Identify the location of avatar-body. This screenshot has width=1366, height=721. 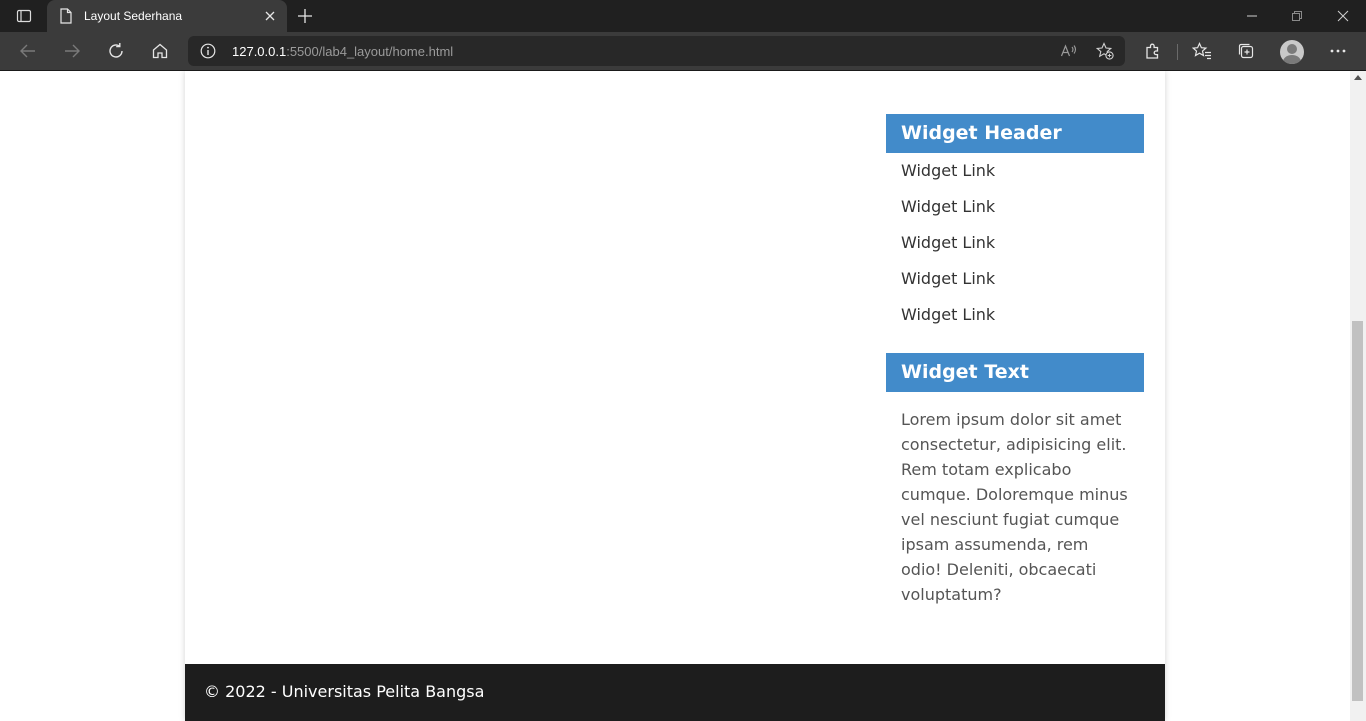
(1292, 59).